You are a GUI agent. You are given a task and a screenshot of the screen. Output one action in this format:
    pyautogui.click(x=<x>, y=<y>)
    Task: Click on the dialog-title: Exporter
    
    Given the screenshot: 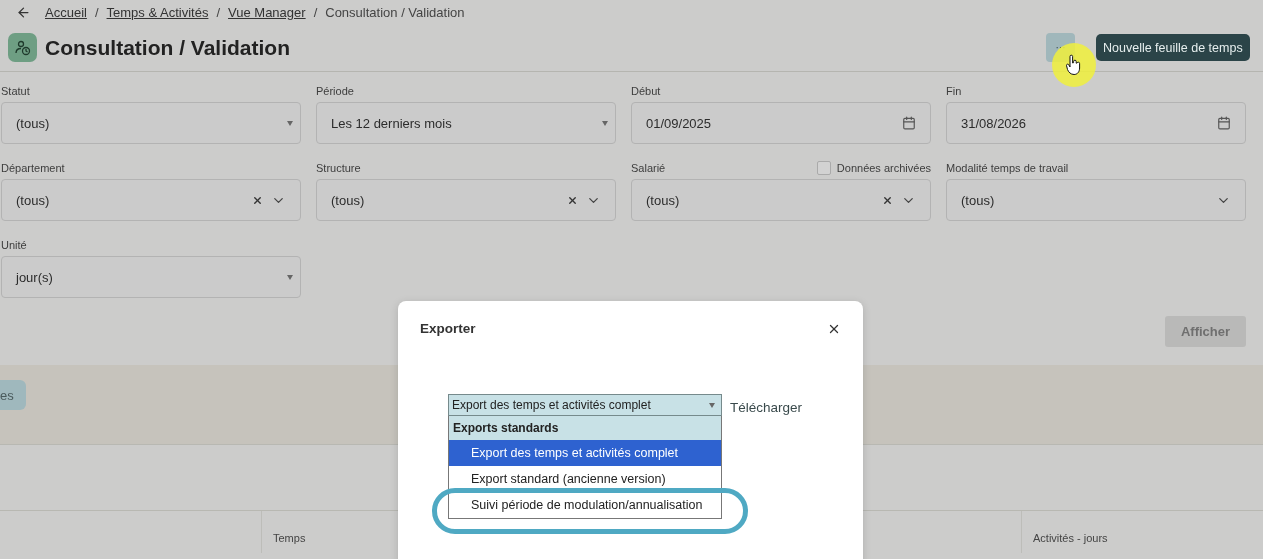 What is the action you would take?
    pyautogui.click(x=448, y=328)
    